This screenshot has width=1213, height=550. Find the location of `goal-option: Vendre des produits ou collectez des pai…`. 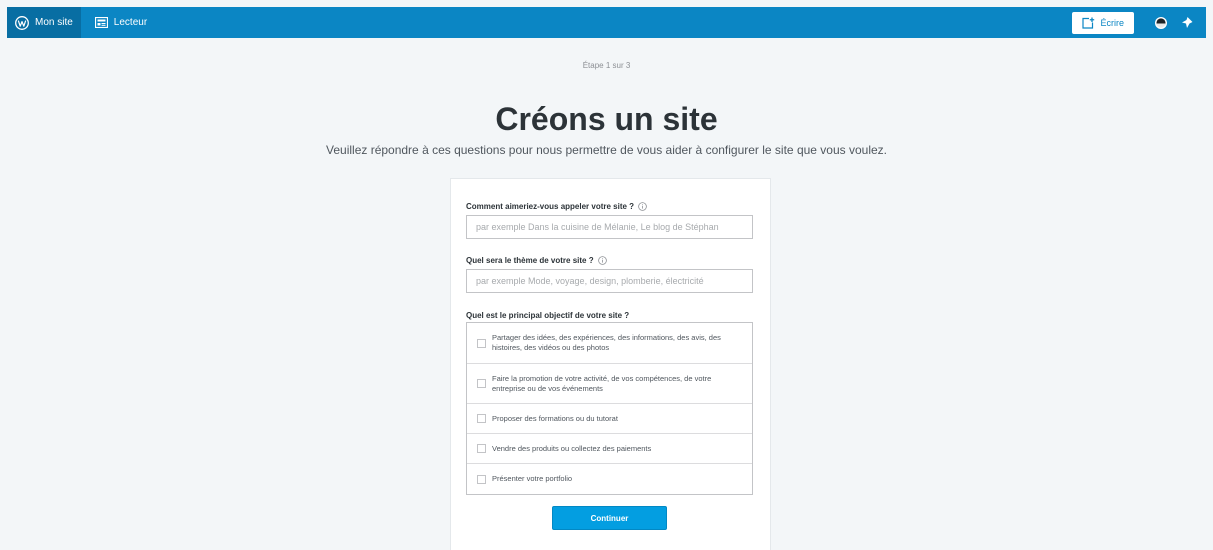

goal-option: Vendre des produits ou collectez des pai… is located at coordinates (609, 449).